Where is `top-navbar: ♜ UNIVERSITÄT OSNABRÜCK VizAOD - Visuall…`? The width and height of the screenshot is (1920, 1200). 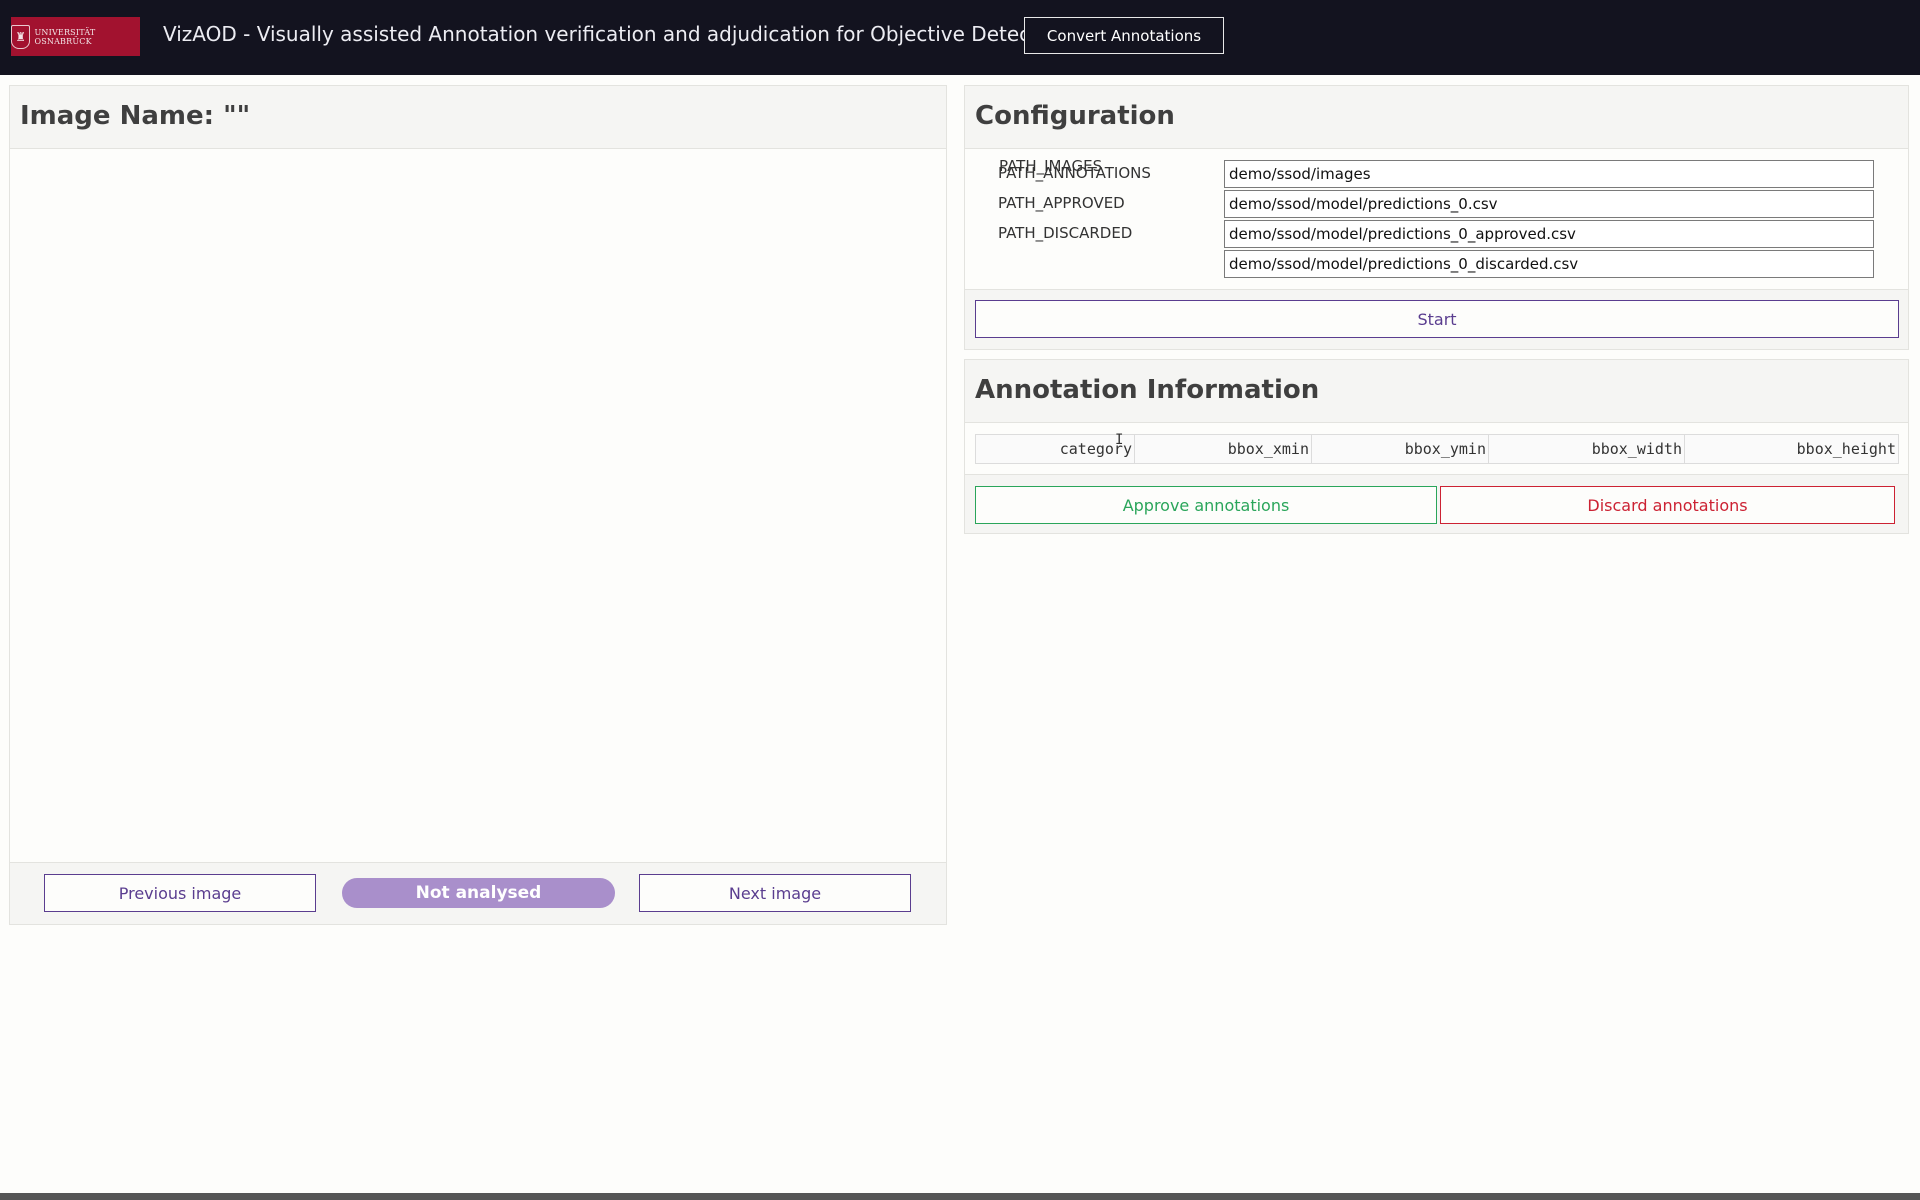
top-navbar: ♜ UNIVERSITÄT OSNABRÜCK VizAOD - Visuall… is located at coordinates (960, 37).